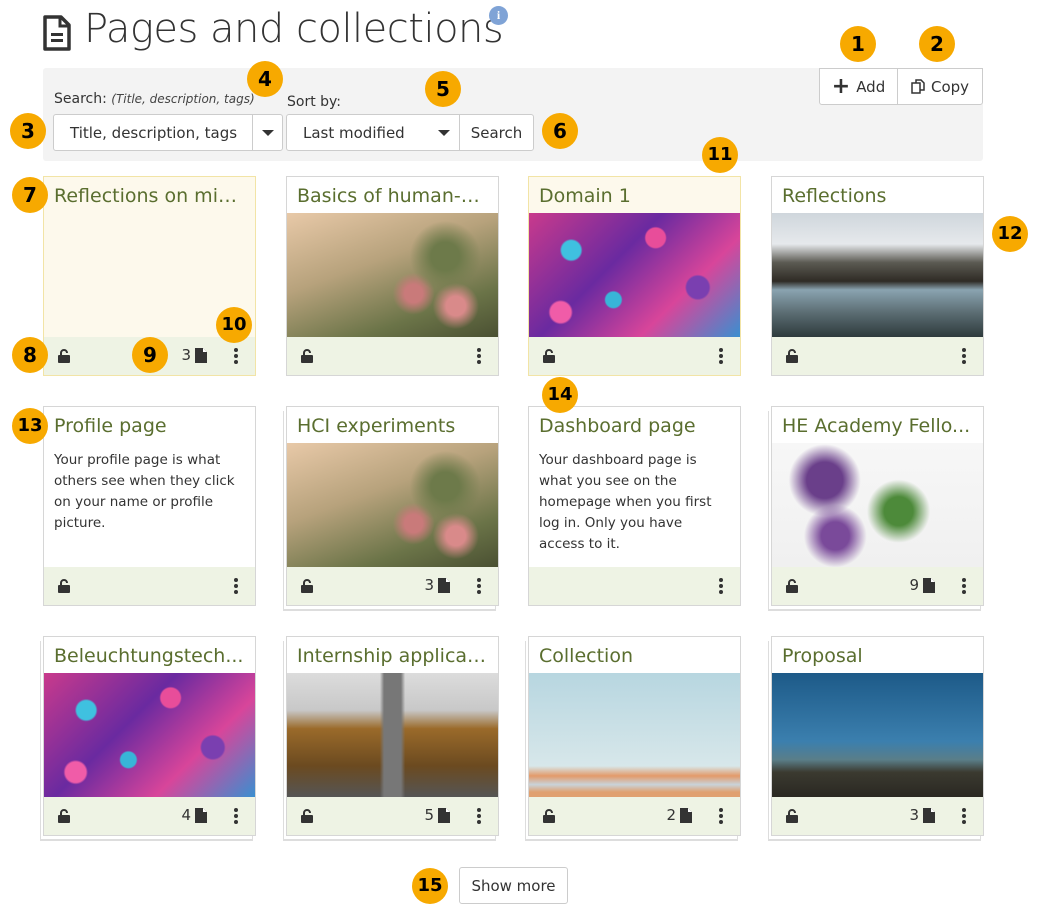  What do you see at coordinates (877, 586) in the screenshot?
I see `card-footer: 9` at bounding box center [877, 586].